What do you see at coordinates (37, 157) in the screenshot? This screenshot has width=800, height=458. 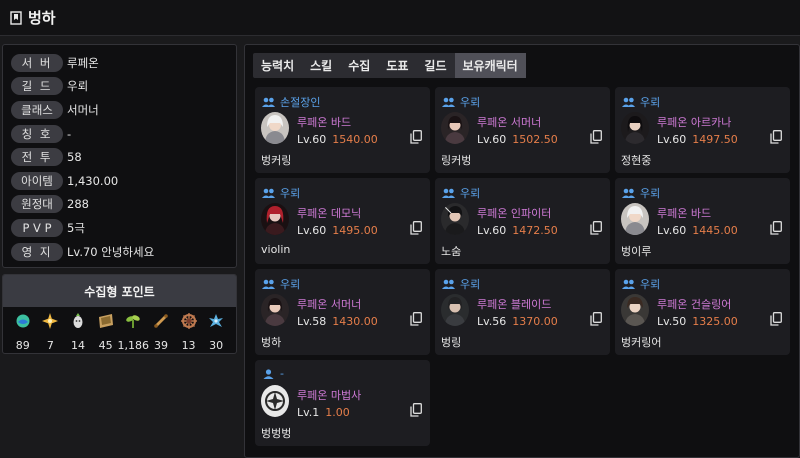 I see `info-label: 전 투` at bounding box center [37, 157].